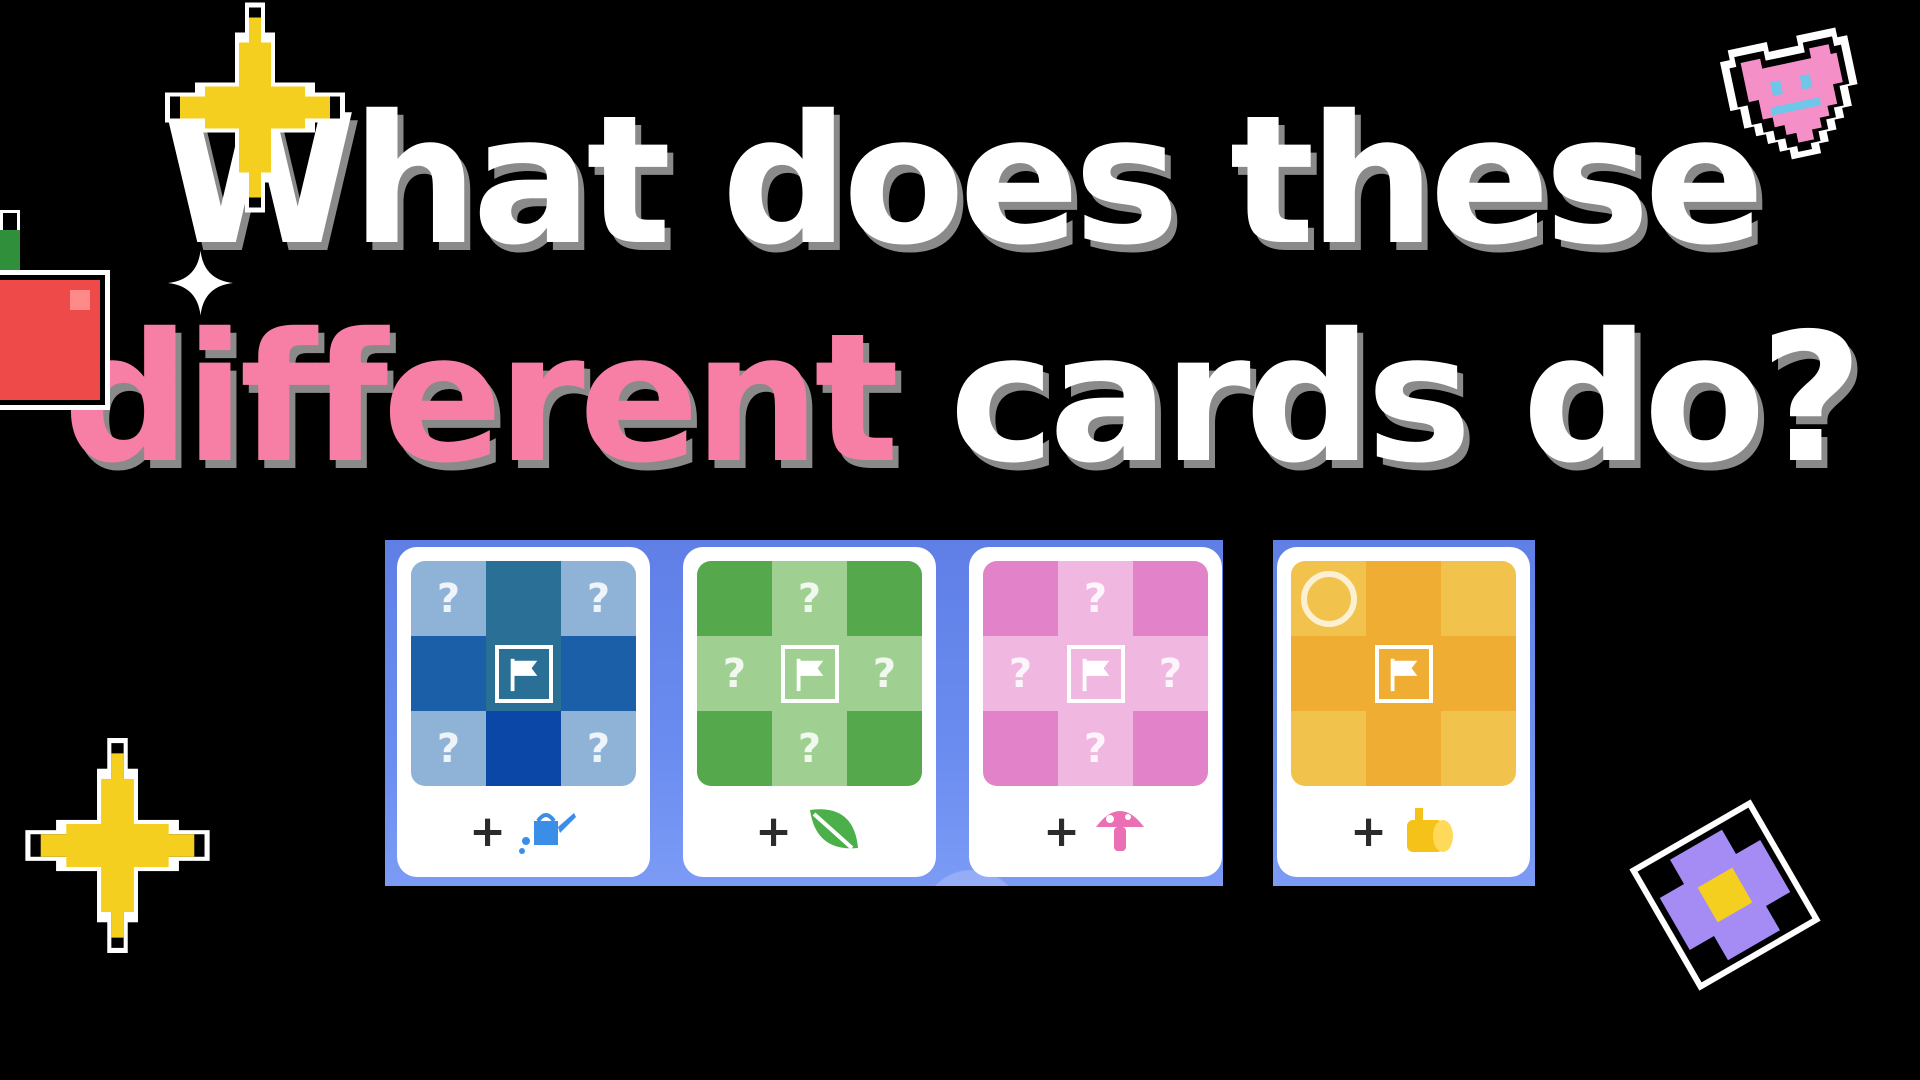 The height and width of the screenshot is (1080, 1920). What do you see at coordinates (1725, 895) in the screenshot?
I see `pixel-flower-icon` at bounding box center [1725, 895].